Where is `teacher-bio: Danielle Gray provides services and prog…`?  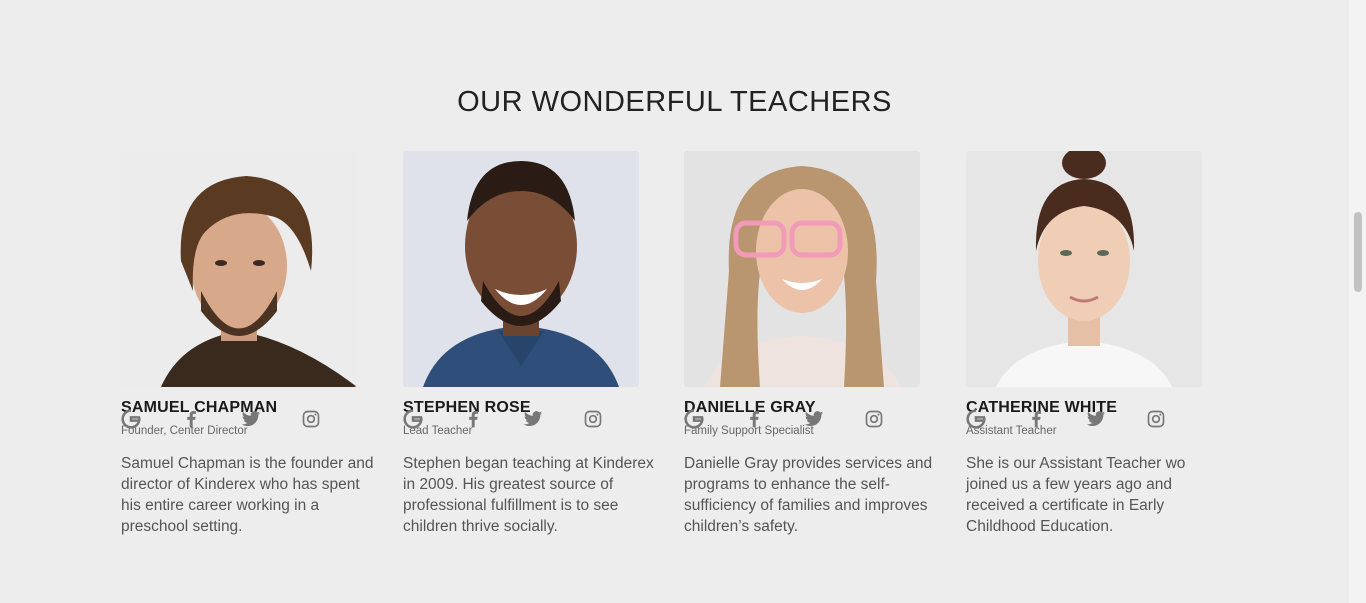
teacher-bio: Danielle Gray provides services and prog… is located at coordinates (808, 495).